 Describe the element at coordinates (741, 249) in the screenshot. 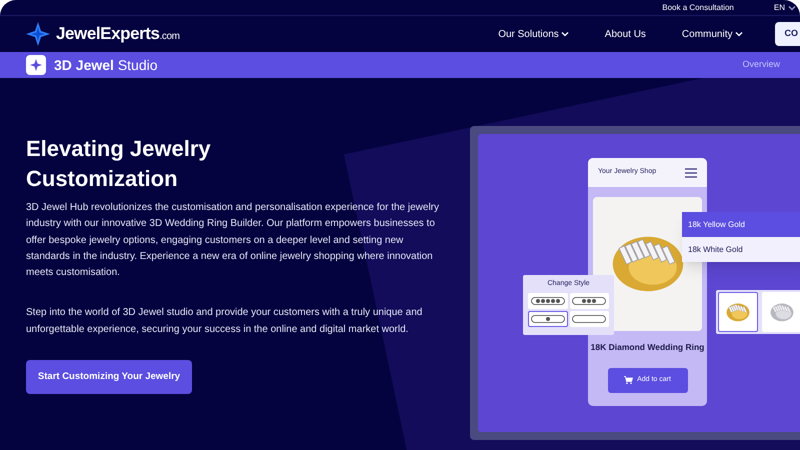

I see `metal-option: 18k White Gold` at that location.